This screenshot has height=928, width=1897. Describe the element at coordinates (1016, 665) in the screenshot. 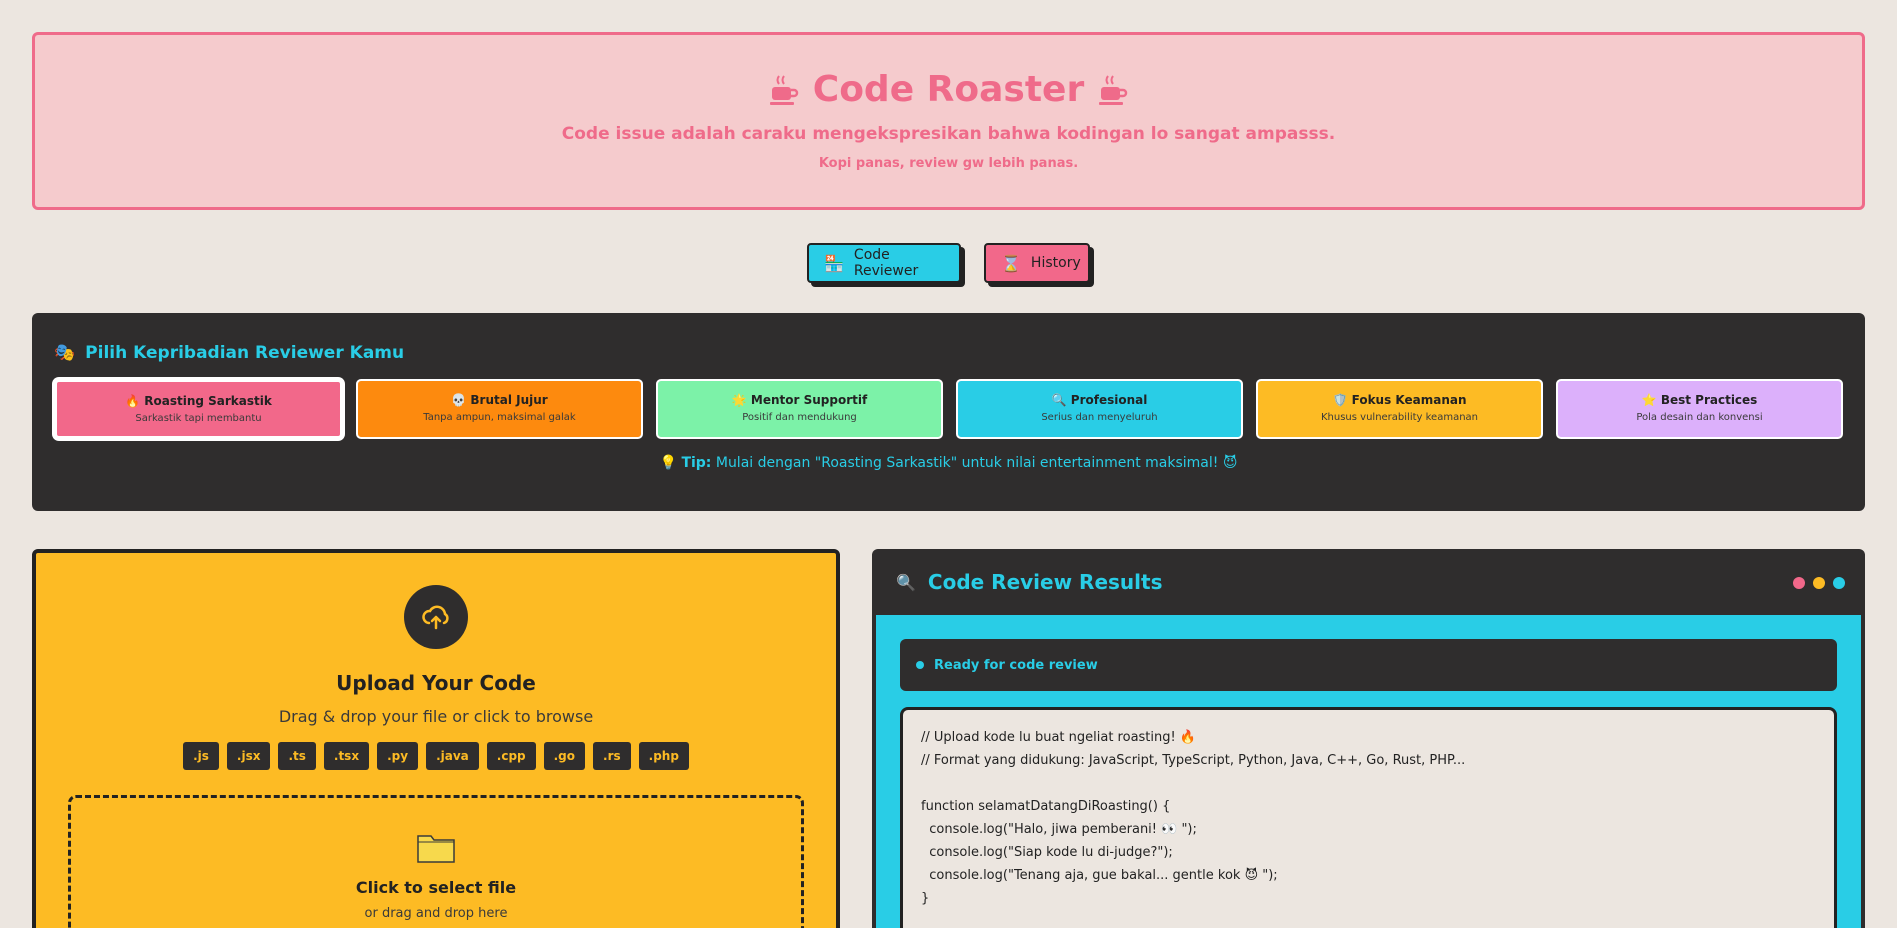

I see `status-text: Ready for code review` at that location.